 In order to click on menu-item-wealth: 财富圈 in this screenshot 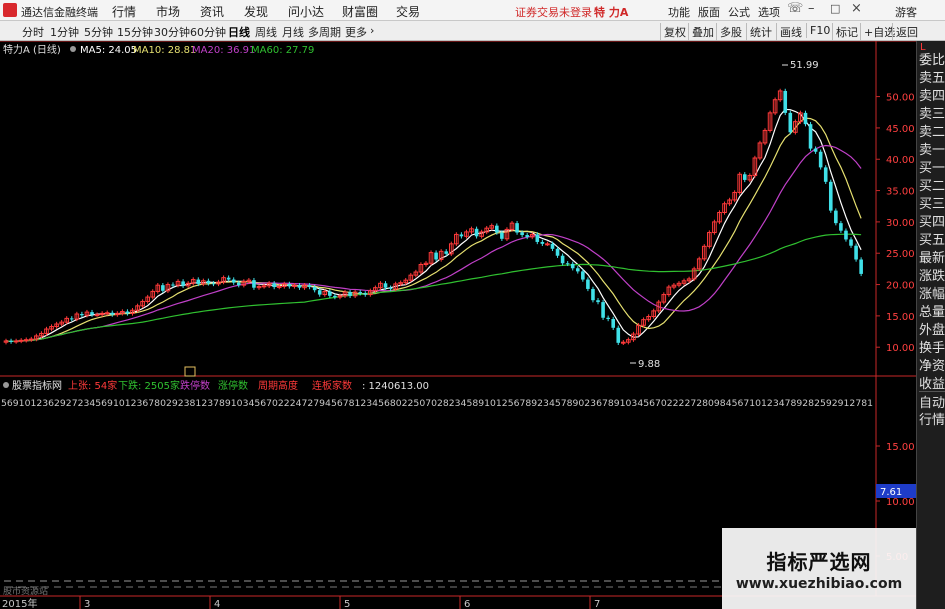, I will do `click(360, 11)`.